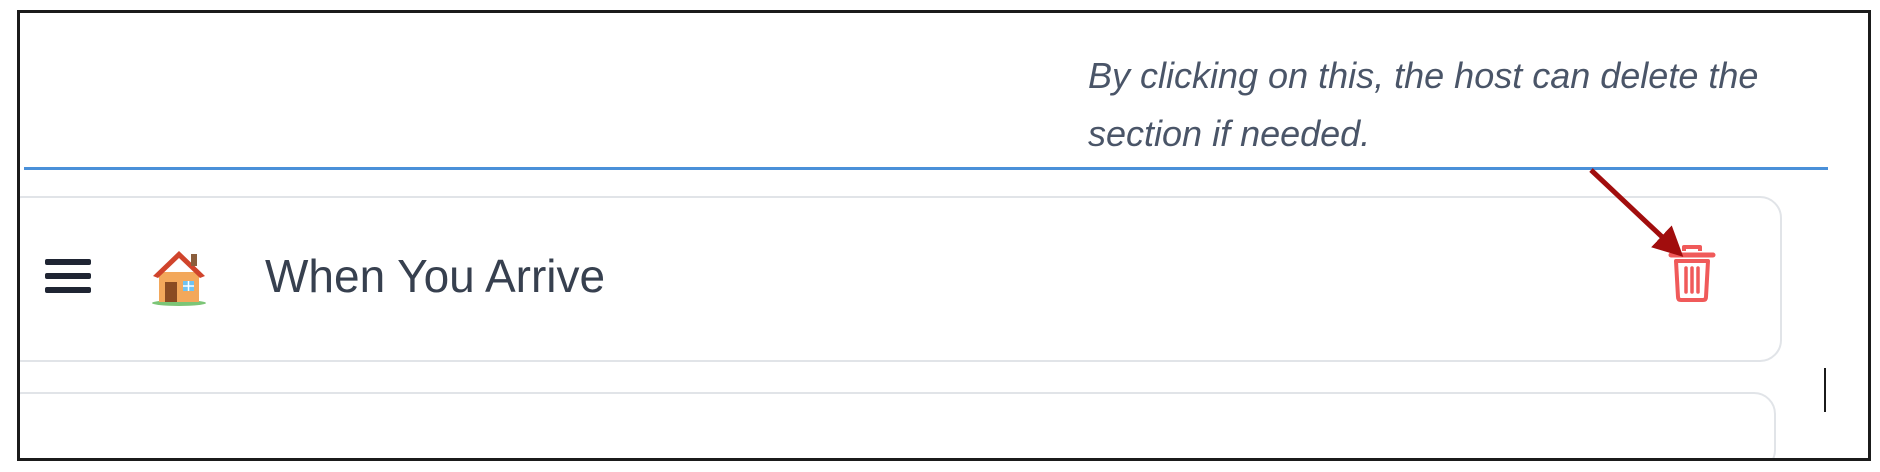 The height and width of the screenshot is (472, 1880). What do you see at coordinates (926, 168) in the screenshot?
I see `divider-line` at bounding box center [926, 168].